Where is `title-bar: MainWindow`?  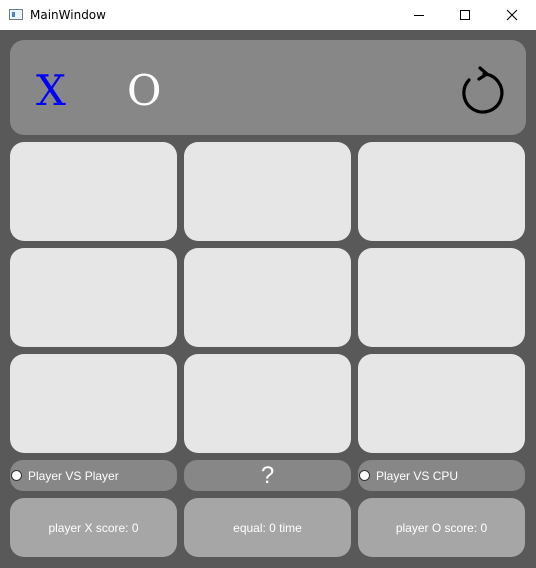
title-bar: MainWindow is located at coordinates (268, 15).